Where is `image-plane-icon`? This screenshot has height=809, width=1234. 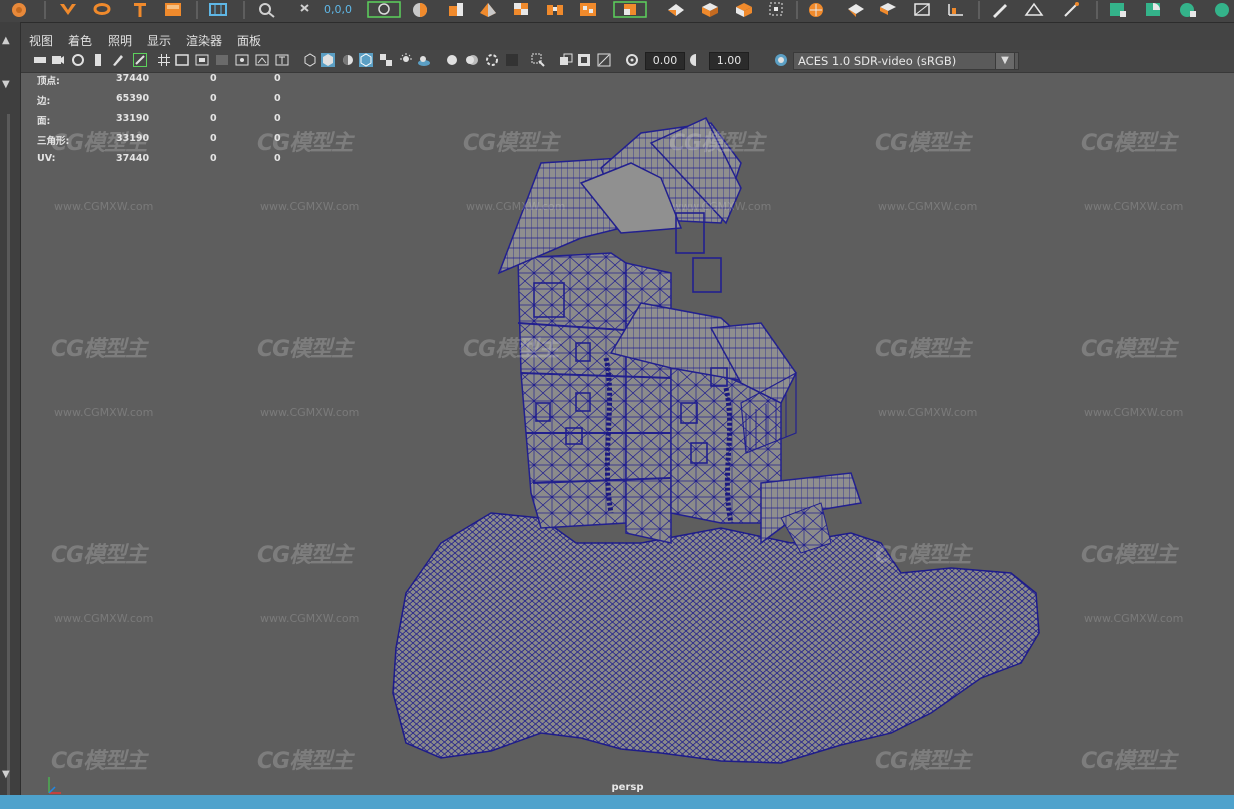 image-plane-icon is located at coordinates (98, 60).